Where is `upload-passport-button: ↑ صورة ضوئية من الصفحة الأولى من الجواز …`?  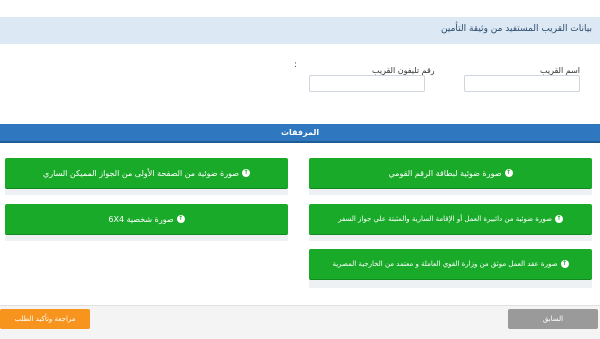
upload-passport-button: ↑ صورة ضوئية من الصفحة الأولى من الجواز … is located at coordinates (146, 173).